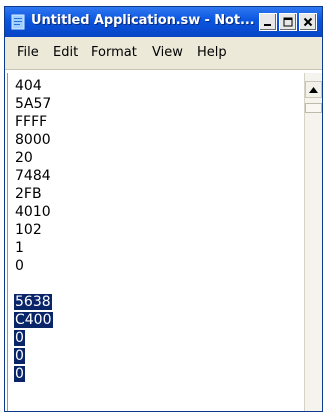 This screenshot has width=327, height=412. I want to click on vertical-scrollbar, so click(313, 242).